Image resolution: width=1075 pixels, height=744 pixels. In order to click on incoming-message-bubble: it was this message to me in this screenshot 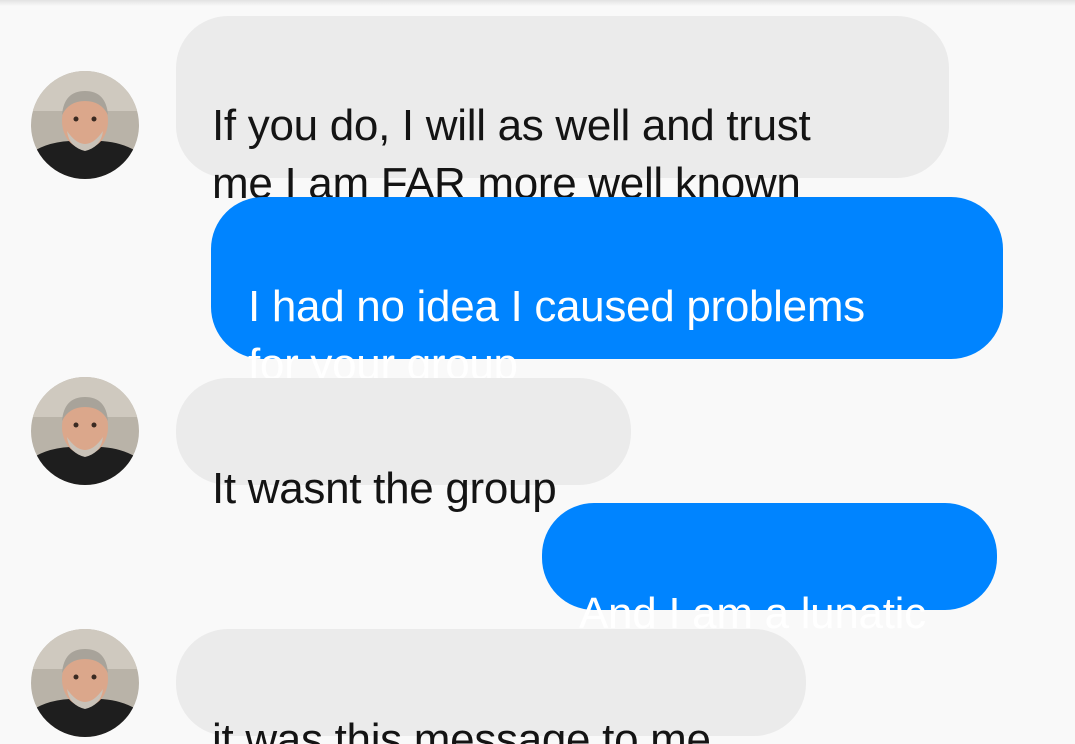, I will do `click(491, 686)`.